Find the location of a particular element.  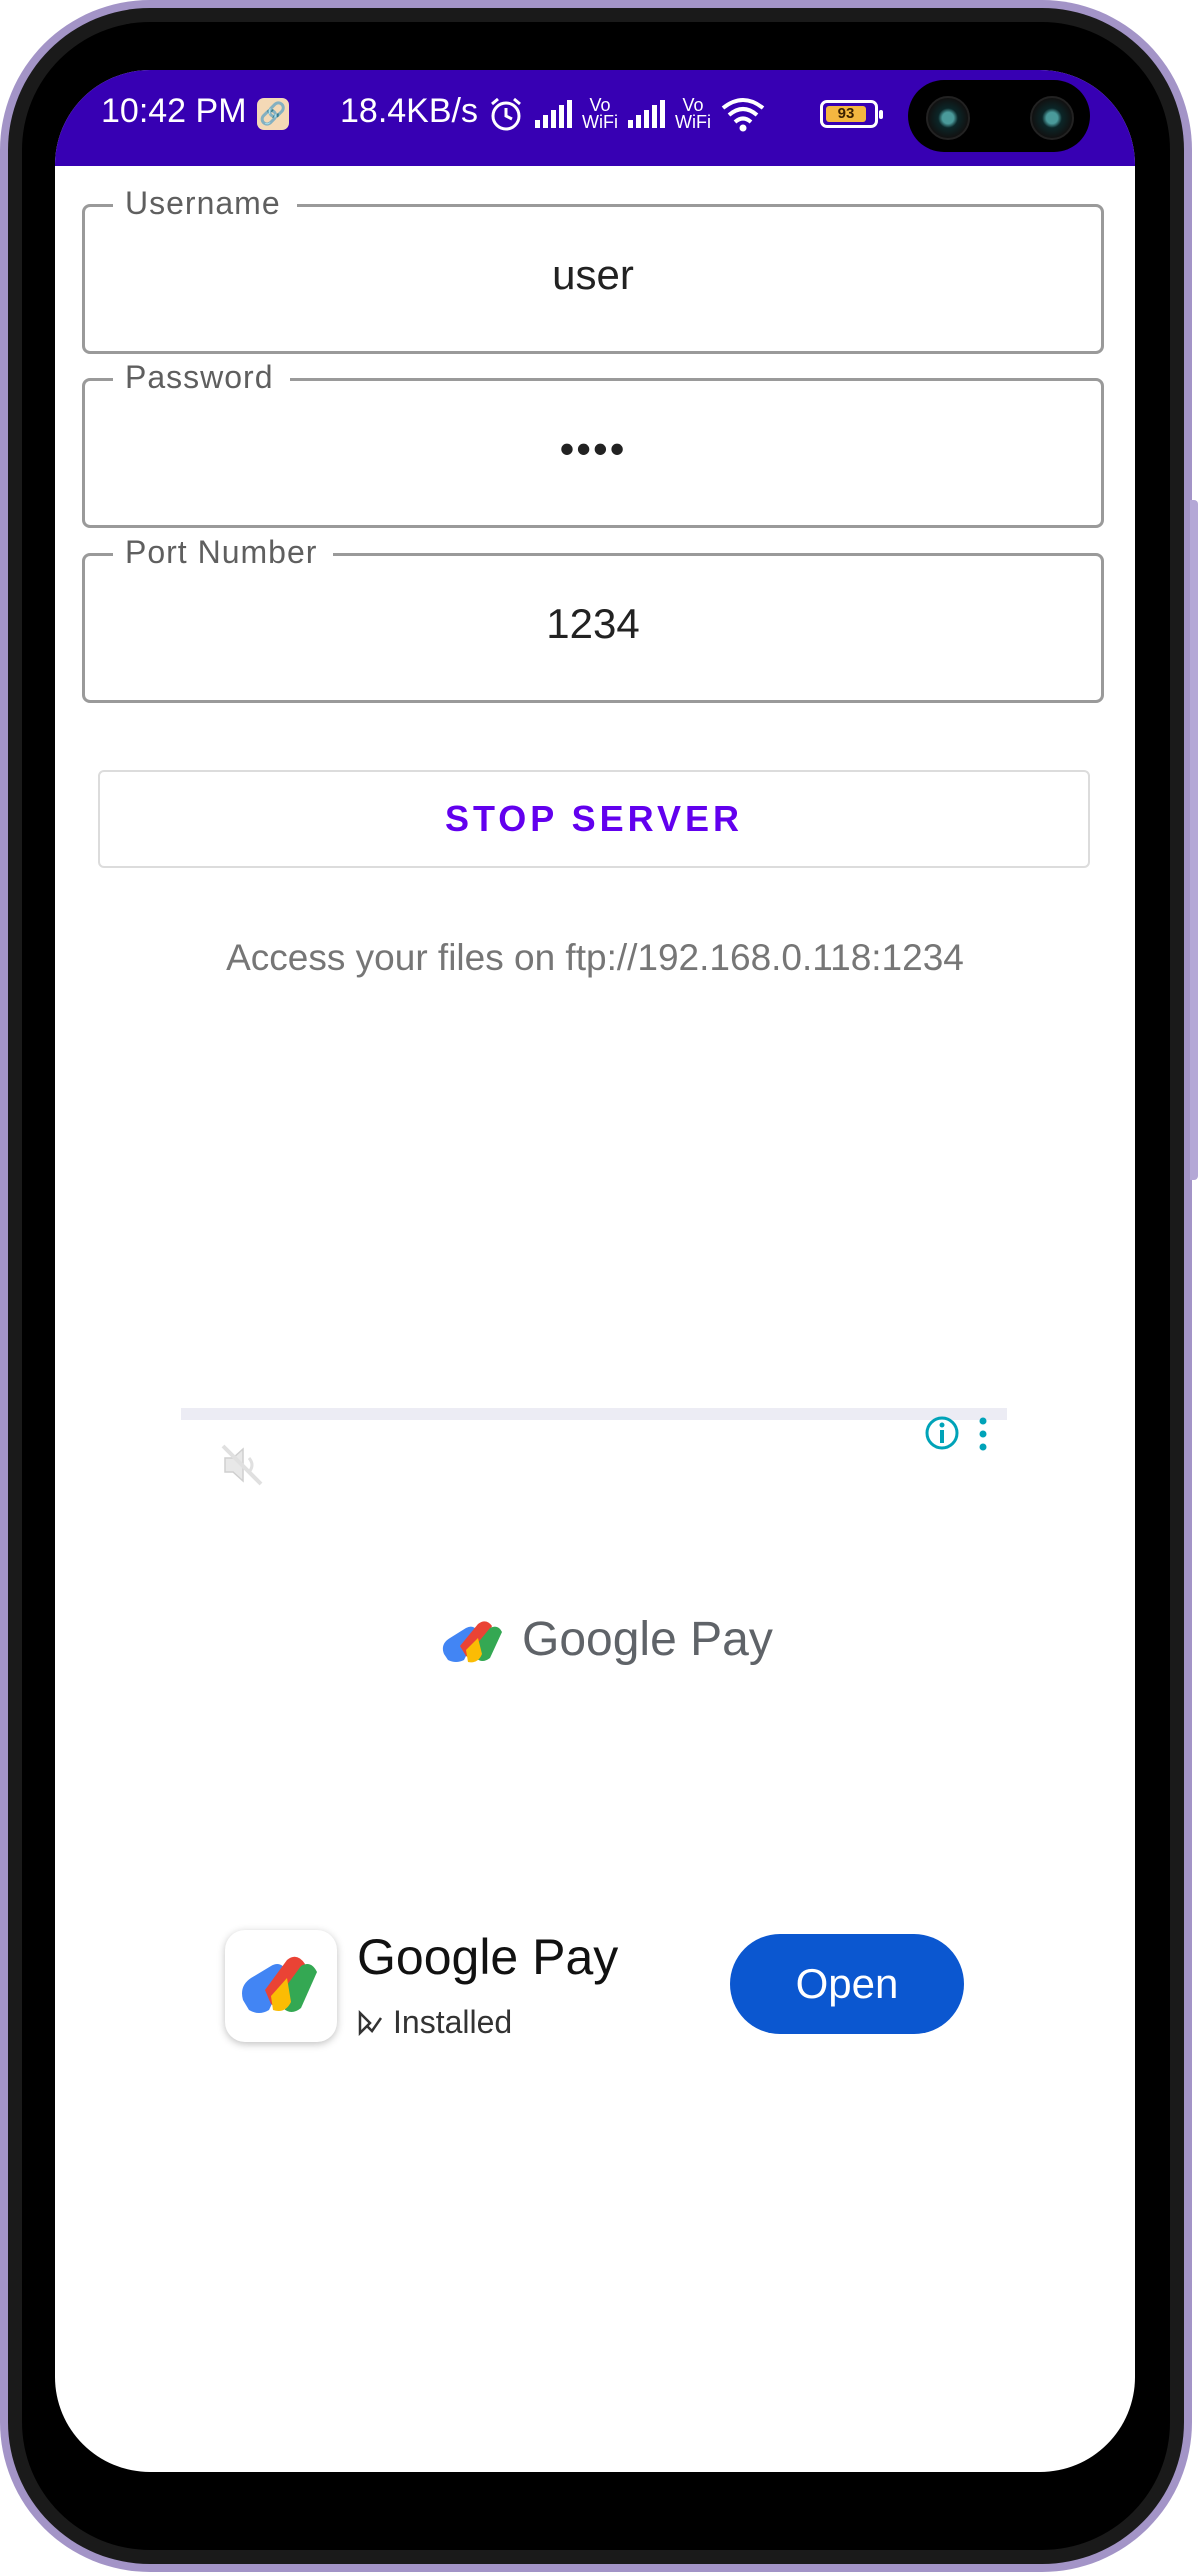

more-options-icon is located at coordinates (983, 1434).